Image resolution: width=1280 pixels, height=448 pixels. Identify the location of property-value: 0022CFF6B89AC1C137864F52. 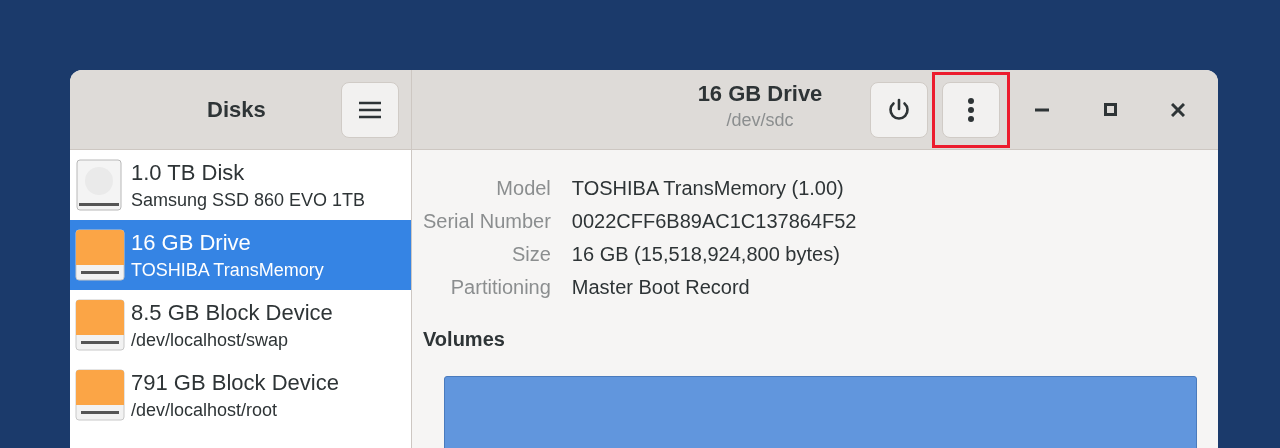
(714, 221).